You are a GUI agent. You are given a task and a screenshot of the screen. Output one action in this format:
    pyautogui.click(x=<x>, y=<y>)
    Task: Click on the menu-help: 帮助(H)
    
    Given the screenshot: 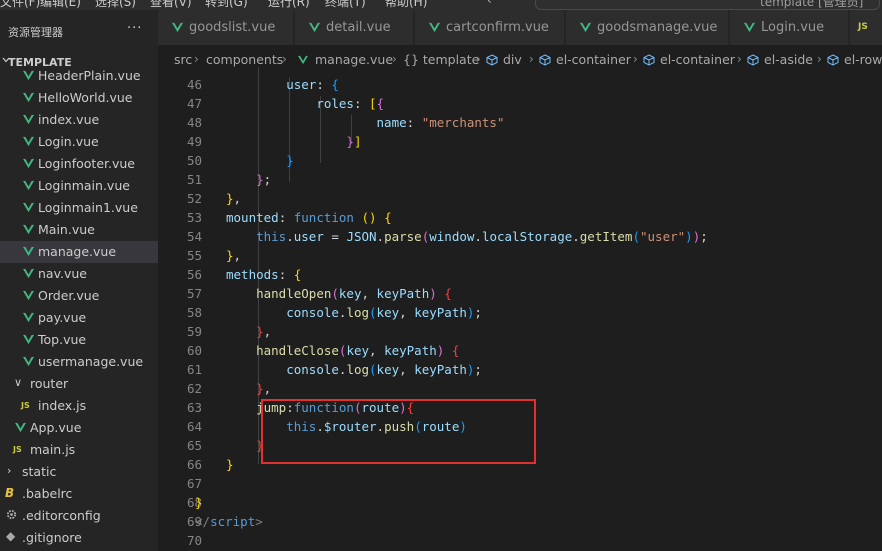 What is the action you would take?
    pyautogui.click(x=406, y=5)
    